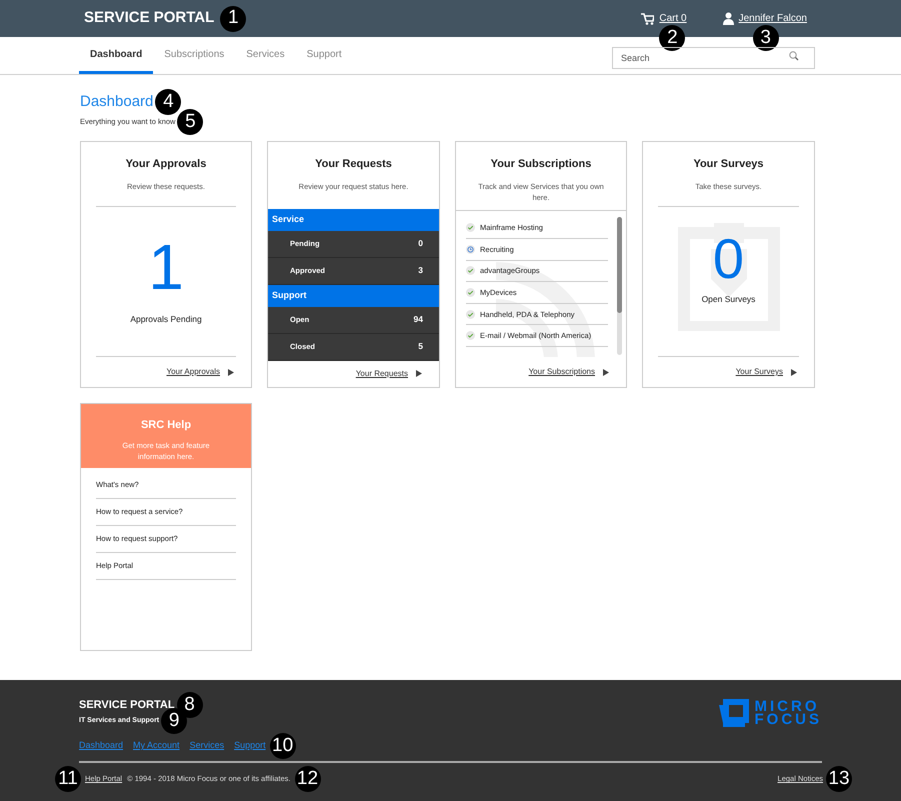 This screenshot has width=901, height=801. Describe the element at coordinates (619, 285) in the screenshot. I see `scrollbar` at that location.